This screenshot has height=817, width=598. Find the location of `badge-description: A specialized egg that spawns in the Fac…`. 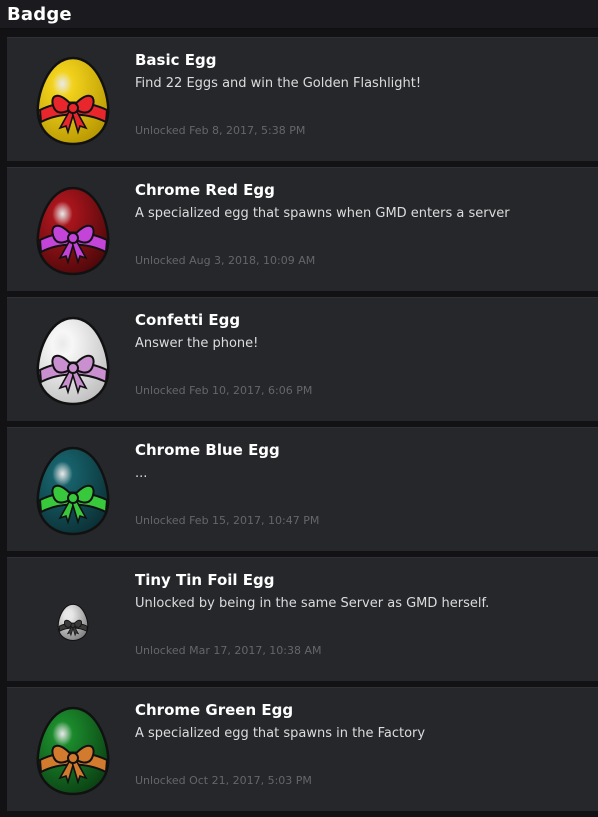

badge-description: A specialized egg that spawns in the Fac… is located at coordinates (280, 733).